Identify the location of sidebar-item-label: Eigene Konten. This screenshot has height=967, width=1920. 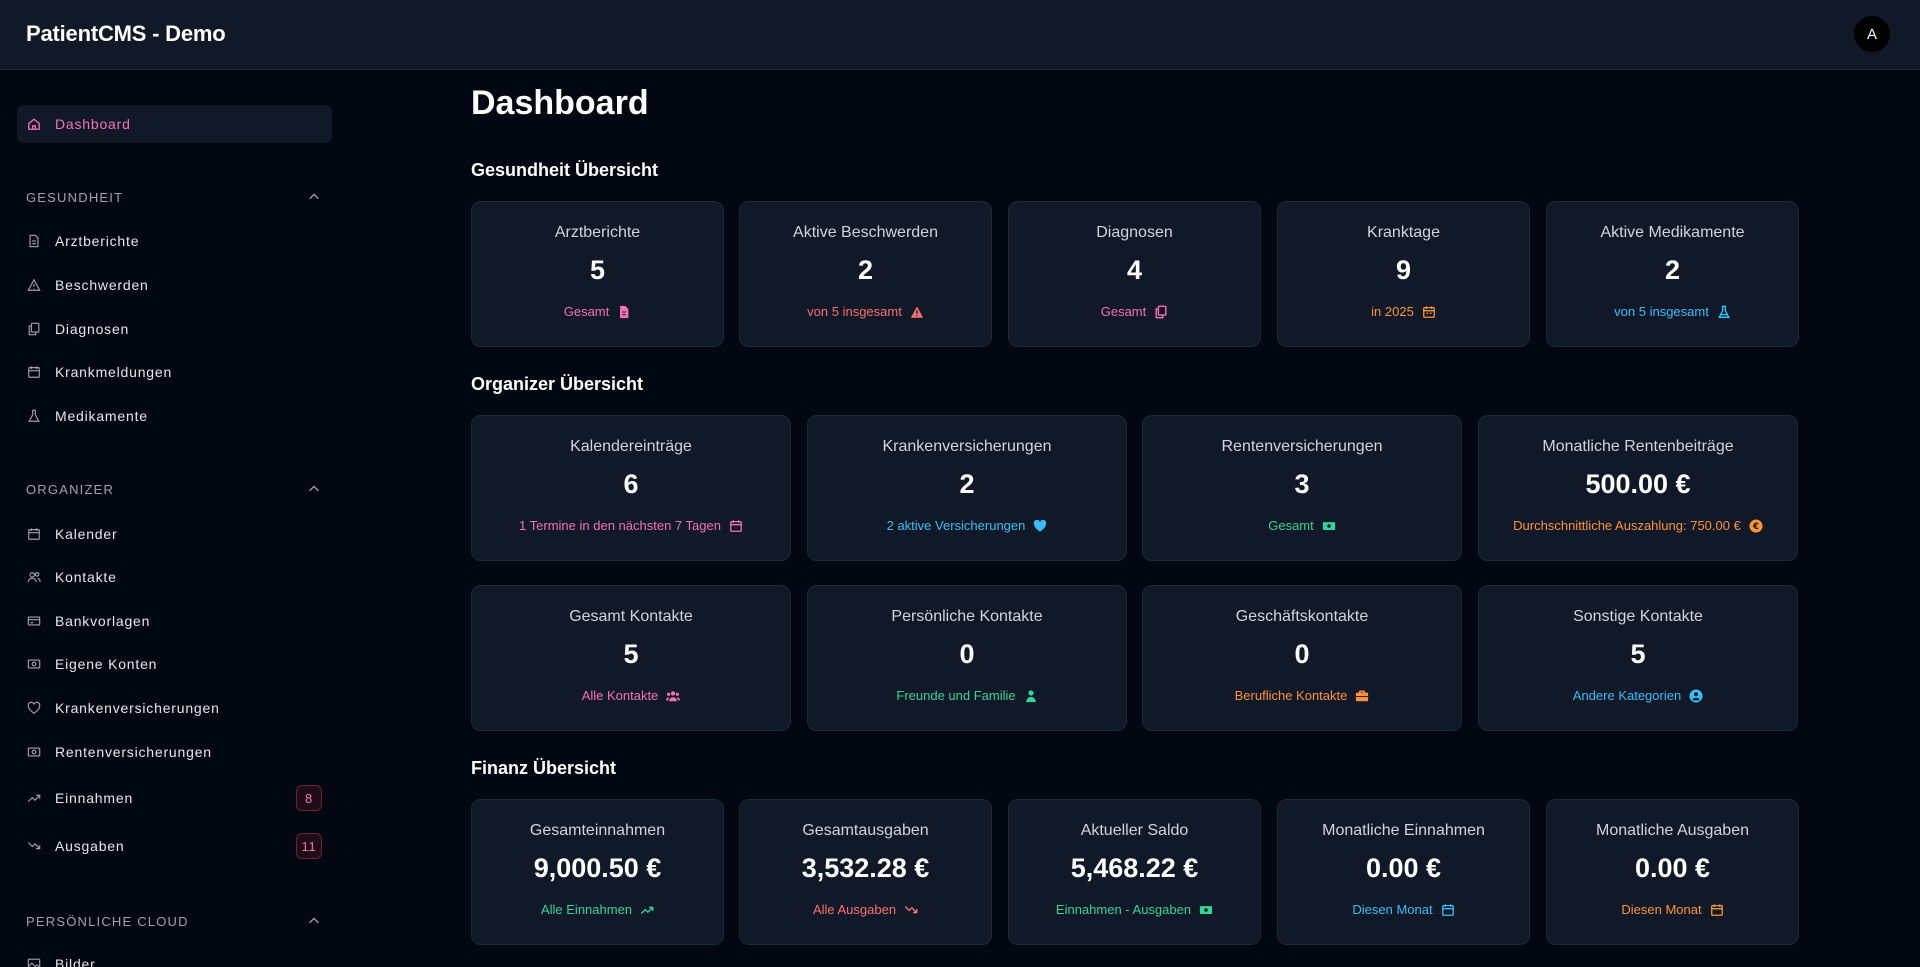
(106, 664).